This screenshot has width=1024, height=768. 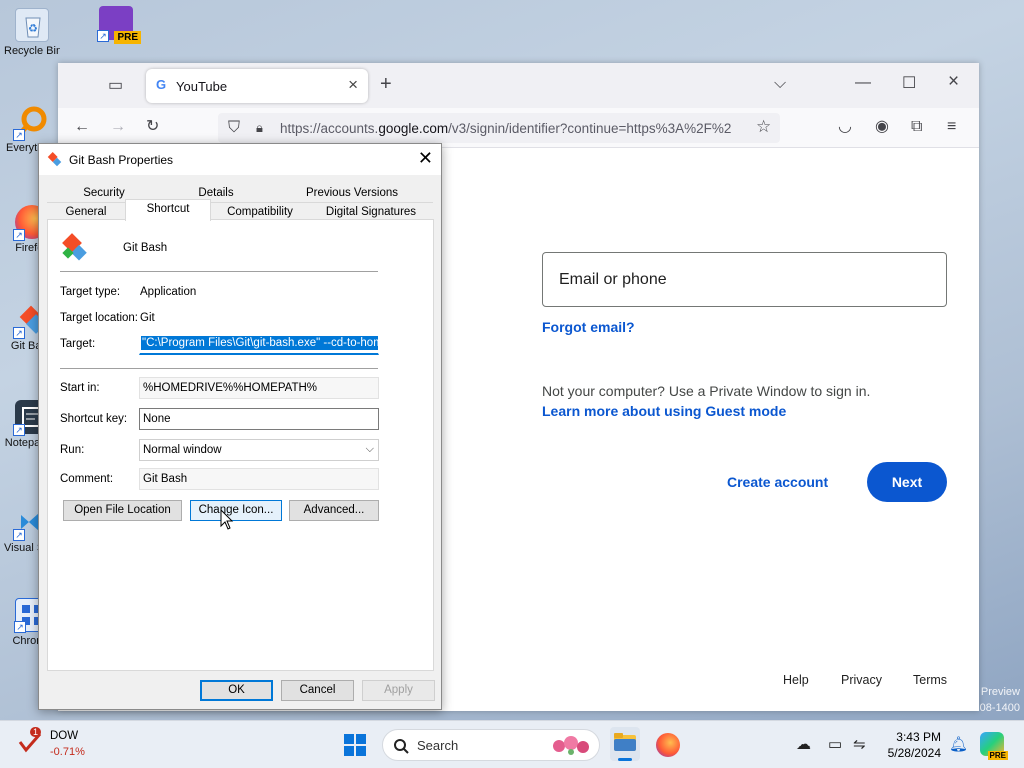 I want to click on bookmark-star-icon: ☆, so click(x=763, y=126).